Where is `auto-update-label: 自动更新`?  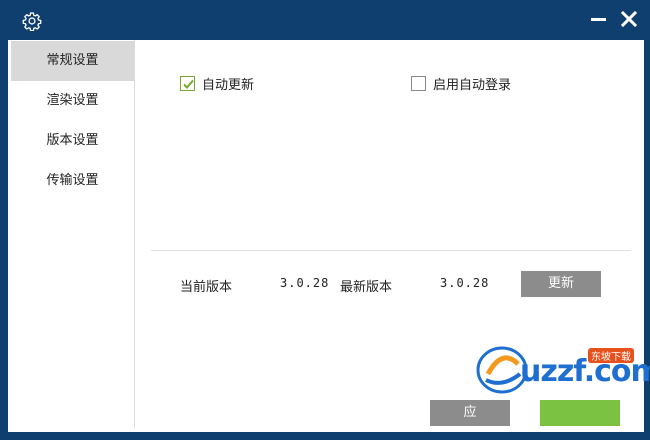 auto-update-label: 自动更新 is located at coordinates (228, 85).